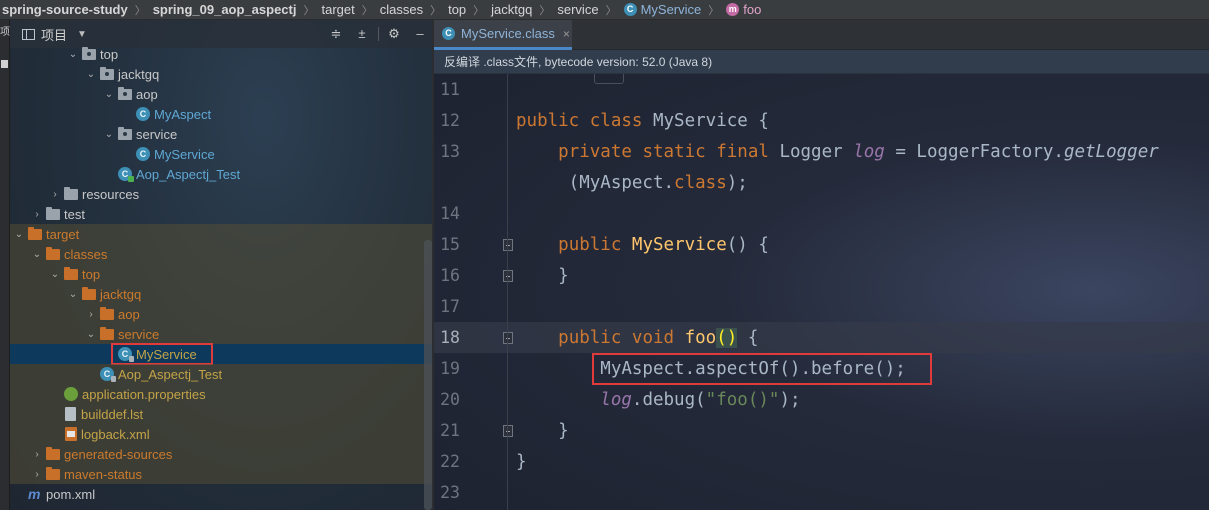 Image resolution: width=1209 pixels, height=510 pixels. Describe the element at coordinates (86, 254) in the screenshot. I see `tree-item-label: classes` at that location.